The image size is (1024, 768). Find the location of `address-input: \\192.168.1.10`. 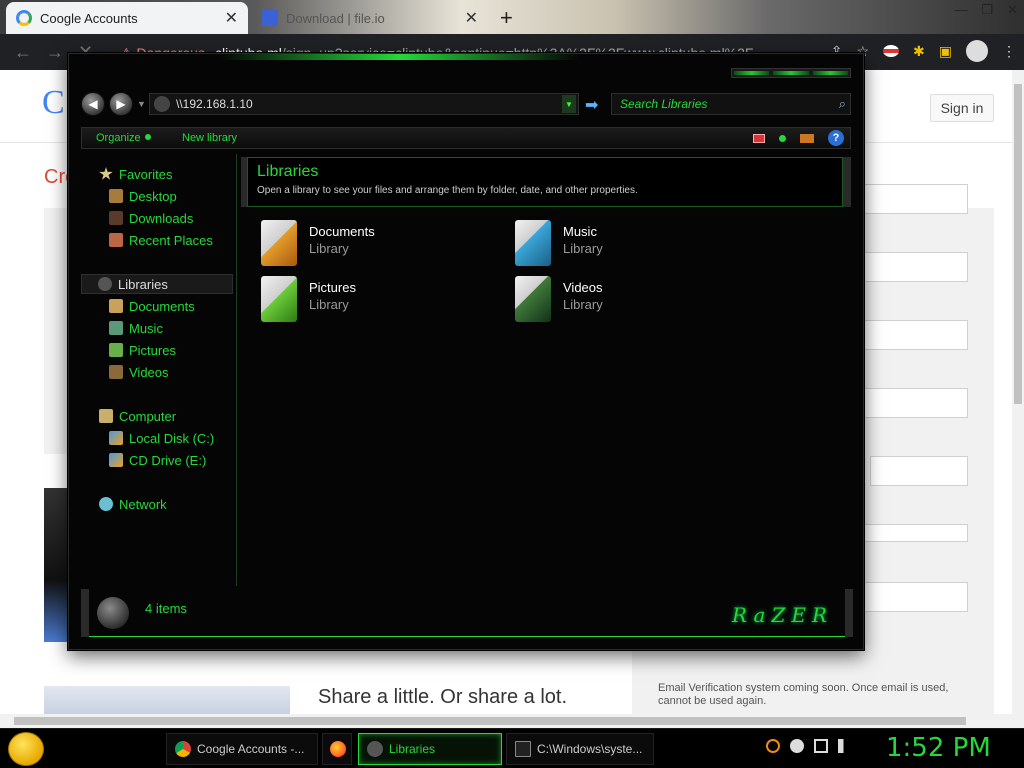

address-input: \\192.168.1.10 is located at coordinates (369, 104).